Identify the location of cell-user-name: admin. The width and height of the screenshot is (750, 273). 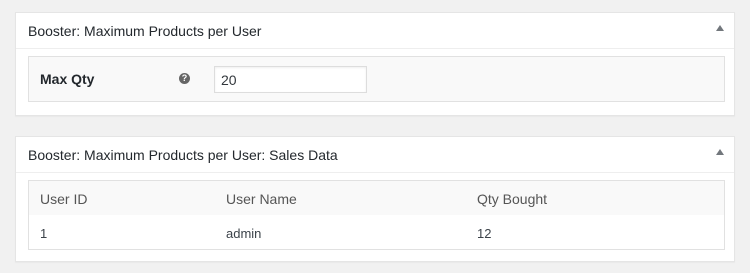
(244, 233).